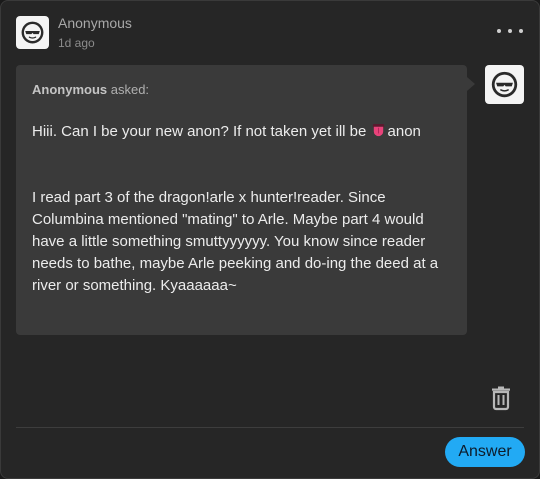 Image resolution: width=540 pixels, height=479 pixels. Describe the element at coordinates (510, 31) in the screenshot. I see `more-options-icon` at that location.